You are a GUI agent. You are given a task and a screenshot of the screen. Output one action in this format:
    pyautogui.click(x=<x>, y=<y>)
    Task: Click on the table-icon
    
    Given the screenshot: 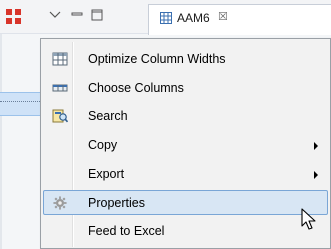 What is the action you would take?
    pyautogui.click(x=60, y=59)
    